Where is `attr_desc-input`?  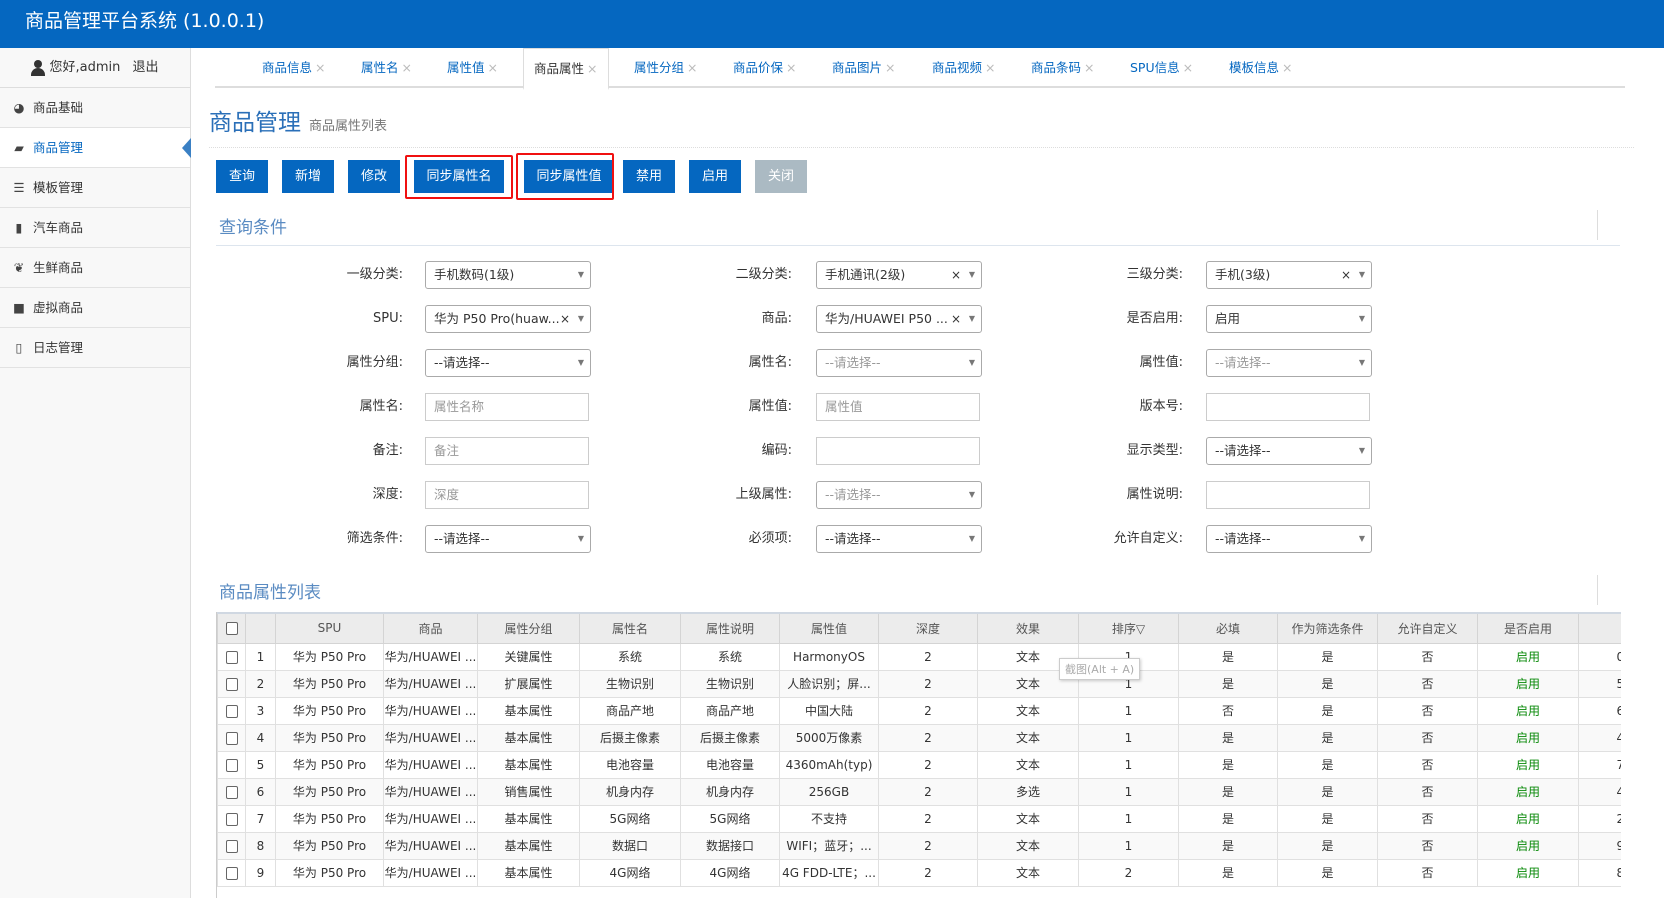 attr_desc-input is located at coordinates (1288, 495).